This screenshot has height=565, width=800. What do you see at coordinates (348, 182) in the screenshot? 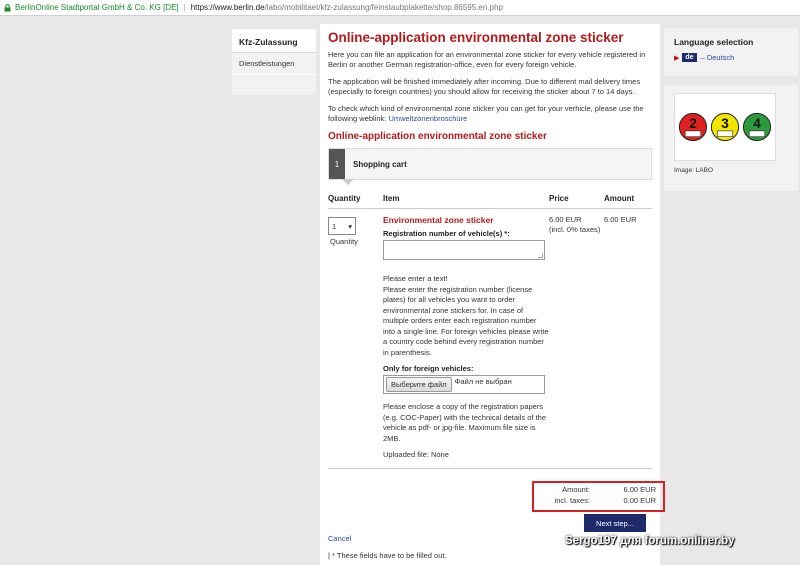
I see `step-pointer-triangle` at bounding box center [348, 182].